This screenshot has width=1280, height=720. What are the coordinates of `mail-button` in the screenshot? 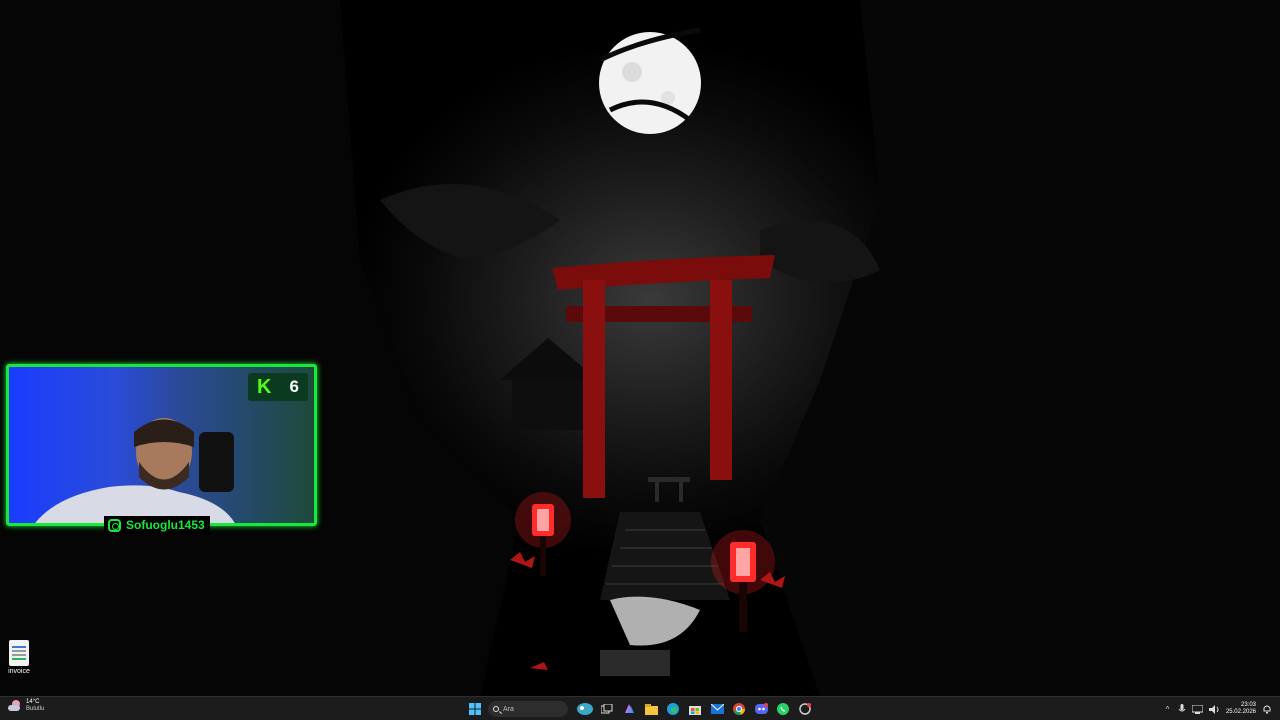 It's located at (717, 709).